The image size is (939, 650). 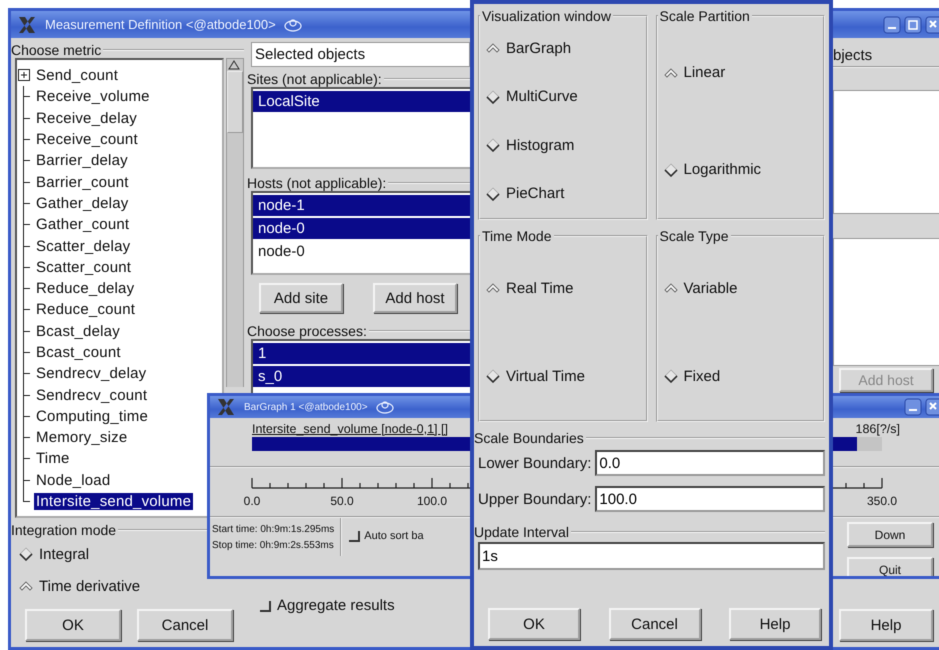 What do you see at coordinates (517, 236) in the screenshot?
I see `group-label: Time Mode` at bounding box center [517, 236].